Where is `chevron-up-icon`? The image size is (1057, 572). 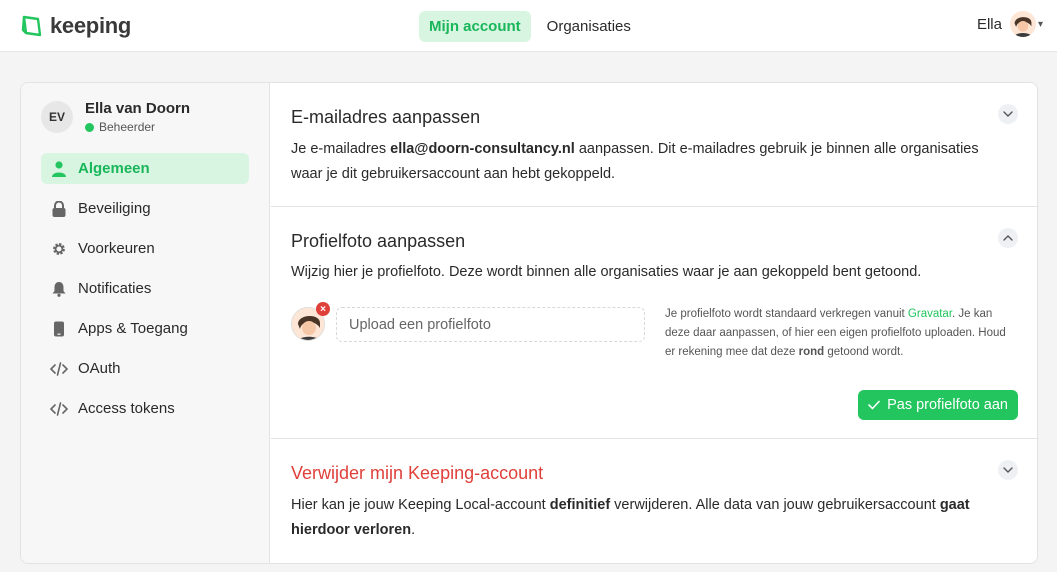 chevron-up-icon is located at coordinates (1008, 238).